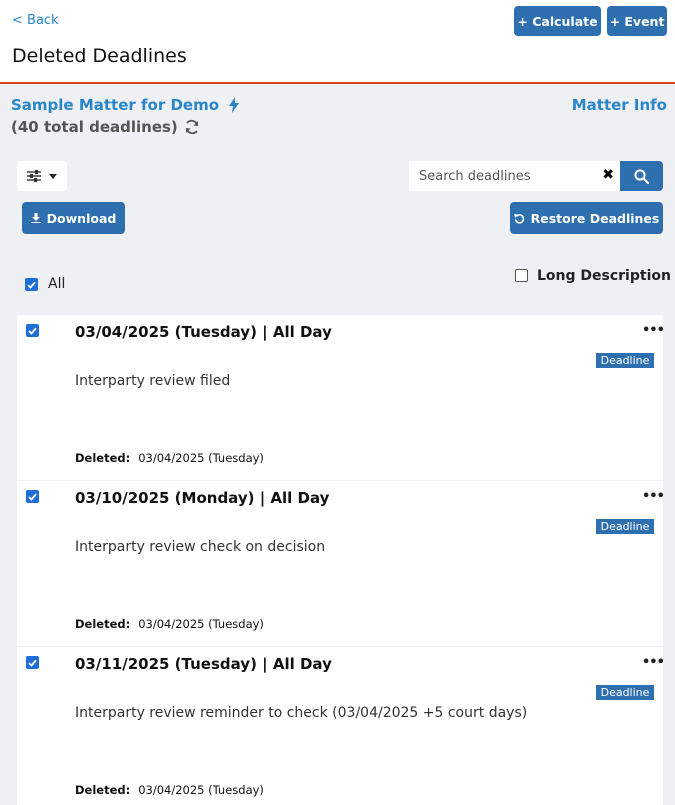 The height and width of the screenshot is (805, 675). Describe the element at coordinates (34, 176) in the screenshot. I see `sliders-icon` at that location.